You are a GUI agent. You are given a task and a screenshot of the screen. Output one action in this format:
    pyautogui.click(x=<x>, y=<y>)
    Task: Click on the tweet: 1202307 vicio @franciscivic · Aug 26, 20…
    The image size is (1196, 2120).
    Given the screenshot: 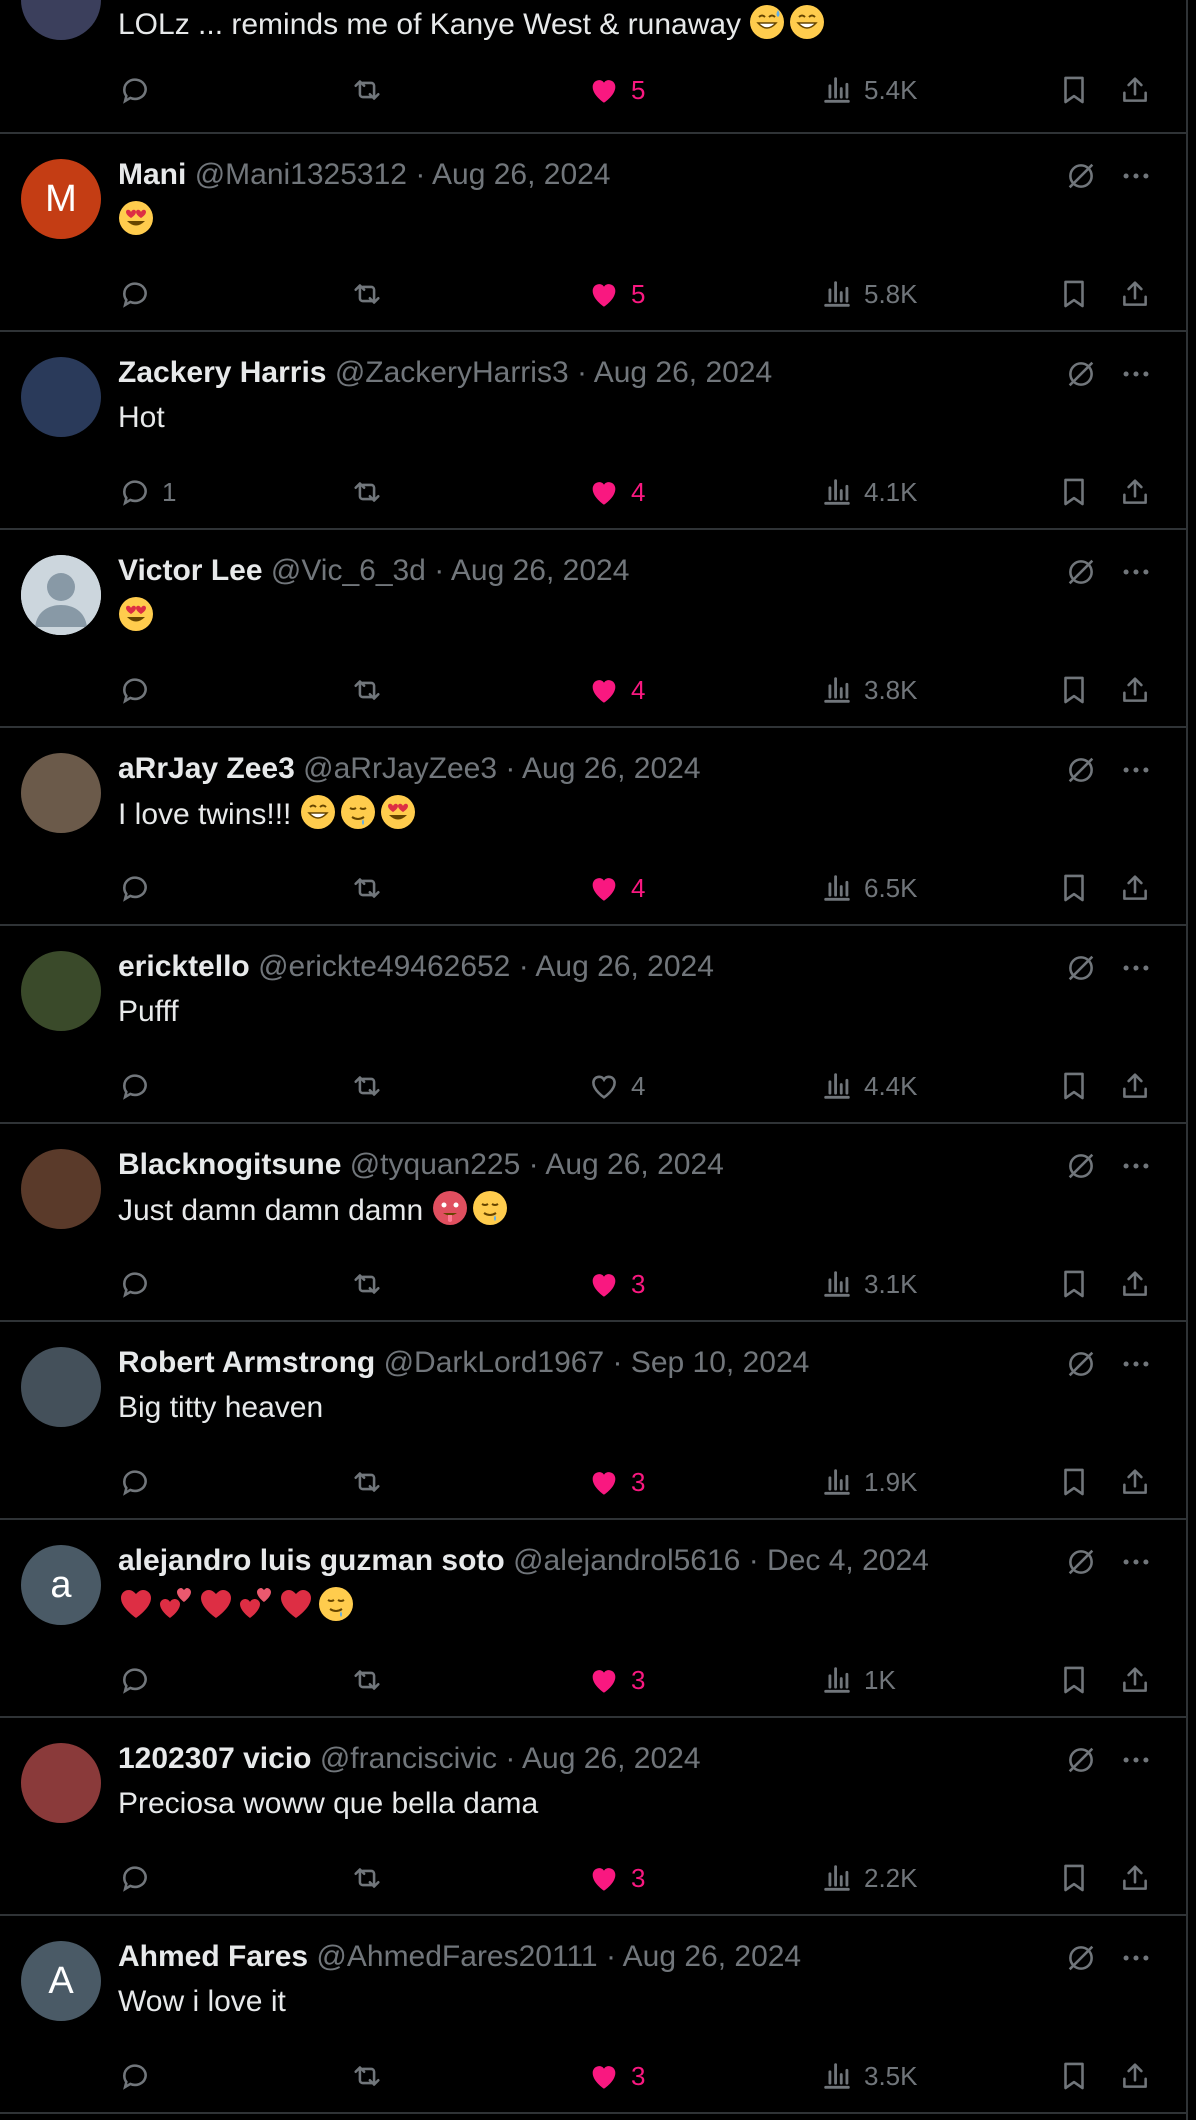 What is the action you would take?
    pyautogui.click(x=593, y=1817)
    